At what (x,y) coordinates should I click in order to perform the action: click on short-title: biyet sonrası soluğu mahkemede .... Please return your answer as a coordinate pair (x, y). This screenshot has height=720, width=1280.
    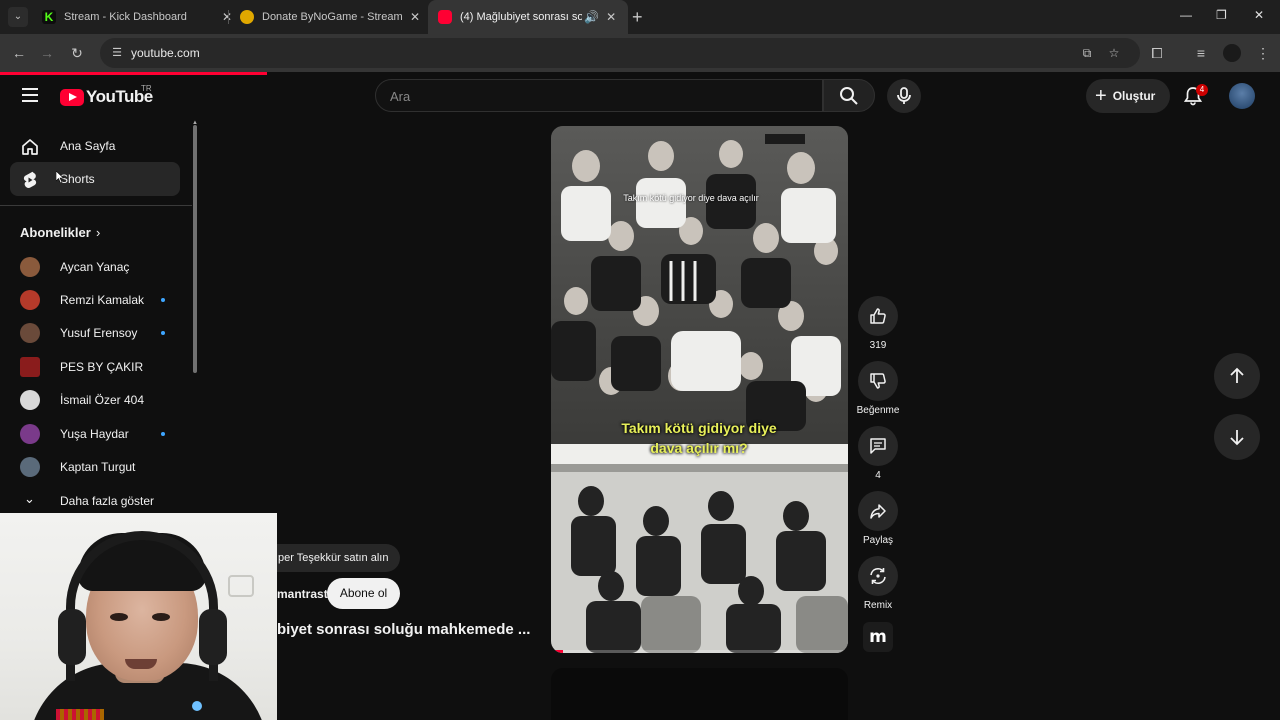
    Looking at the image, I should click on (403, 629).